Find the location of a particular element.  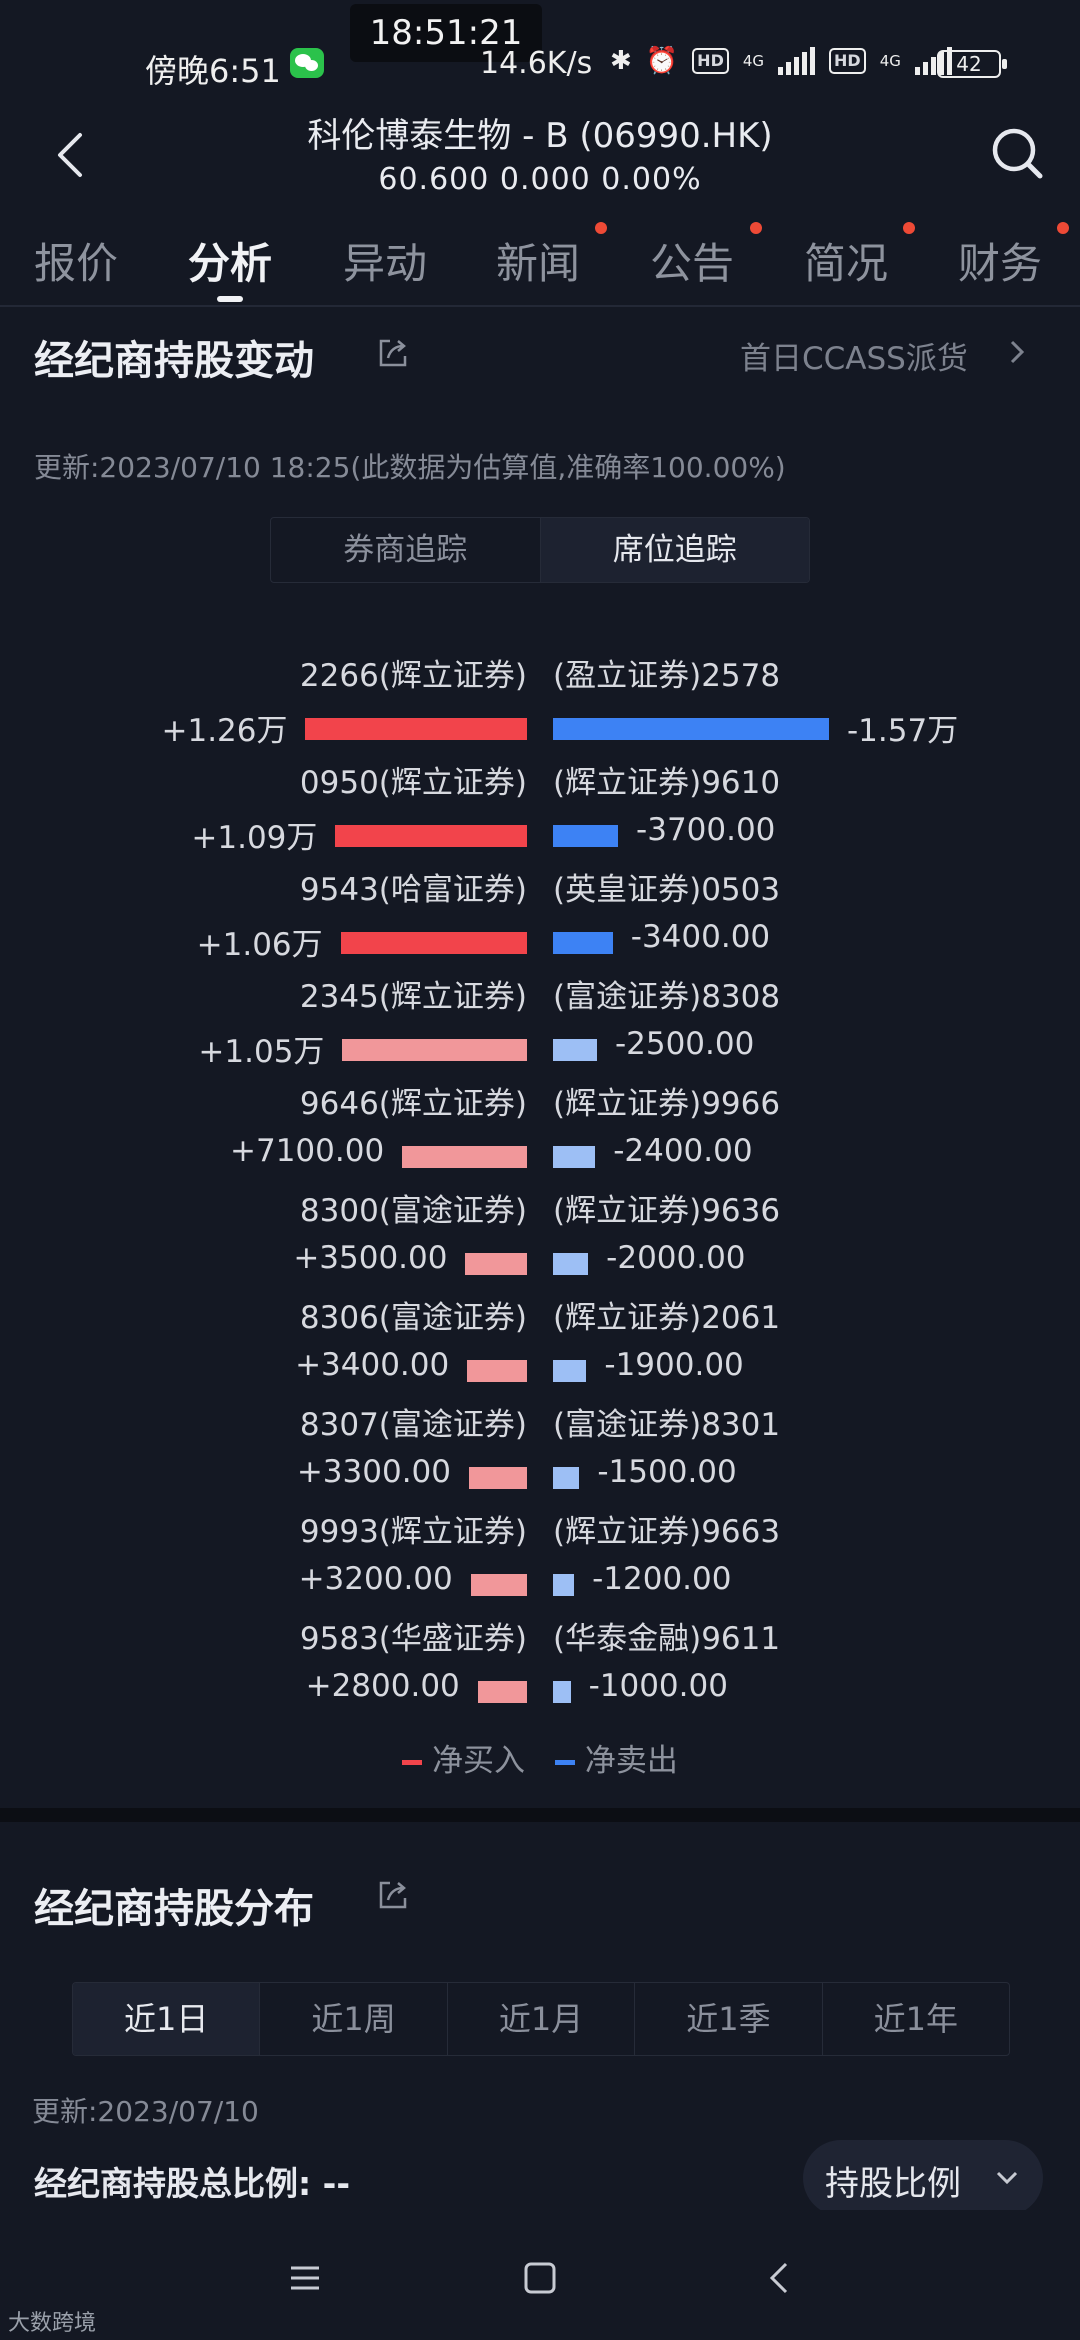

battery-icon: 42 is located at coordinates (972, 64).